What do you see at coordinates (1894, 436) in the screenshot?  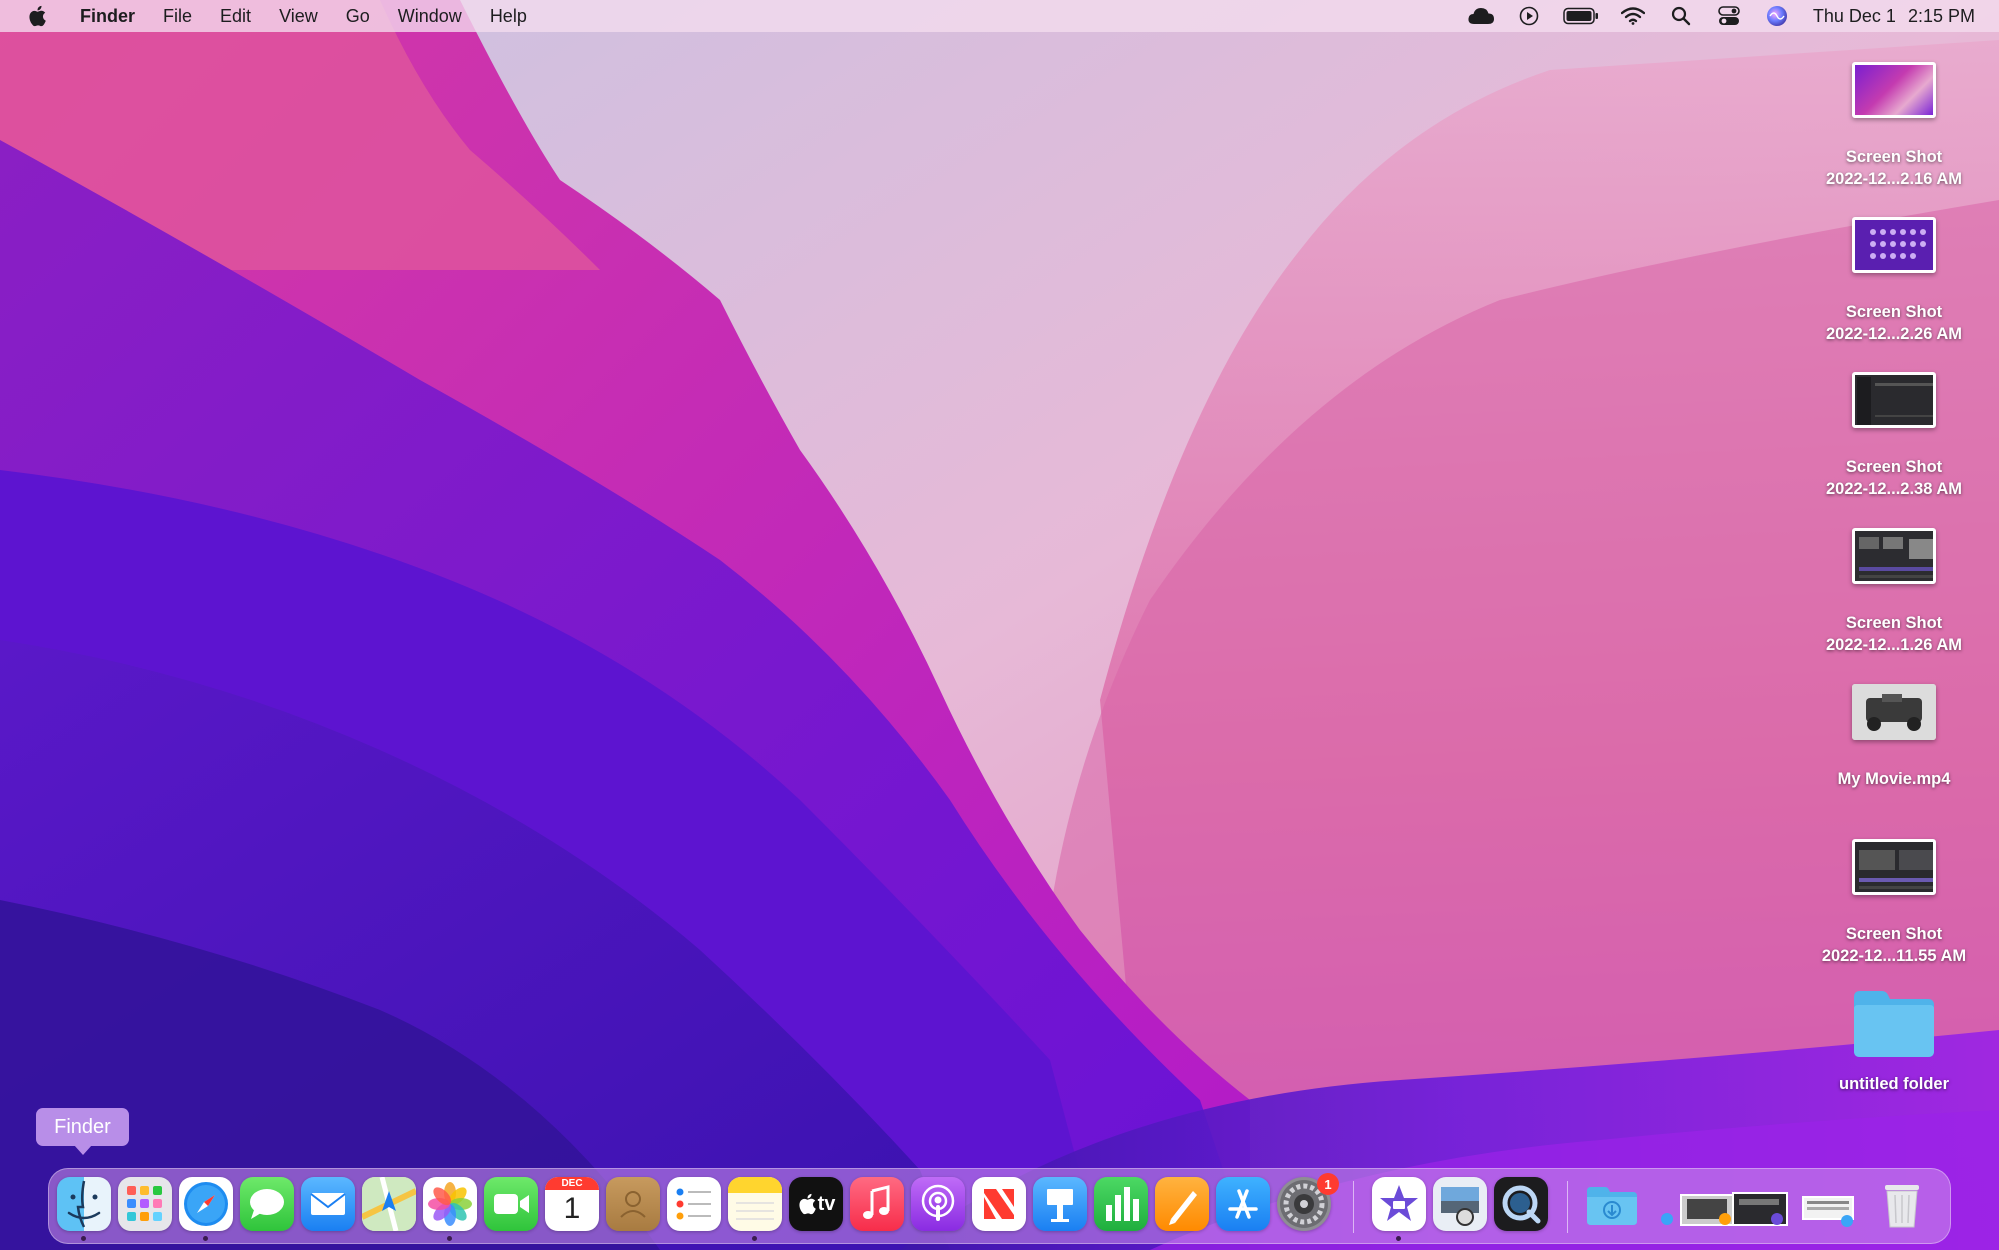 I see `desktop-file-screenshot: Screen Shot 2022-12...2.38 AM` at bounding box center [1894, 436].